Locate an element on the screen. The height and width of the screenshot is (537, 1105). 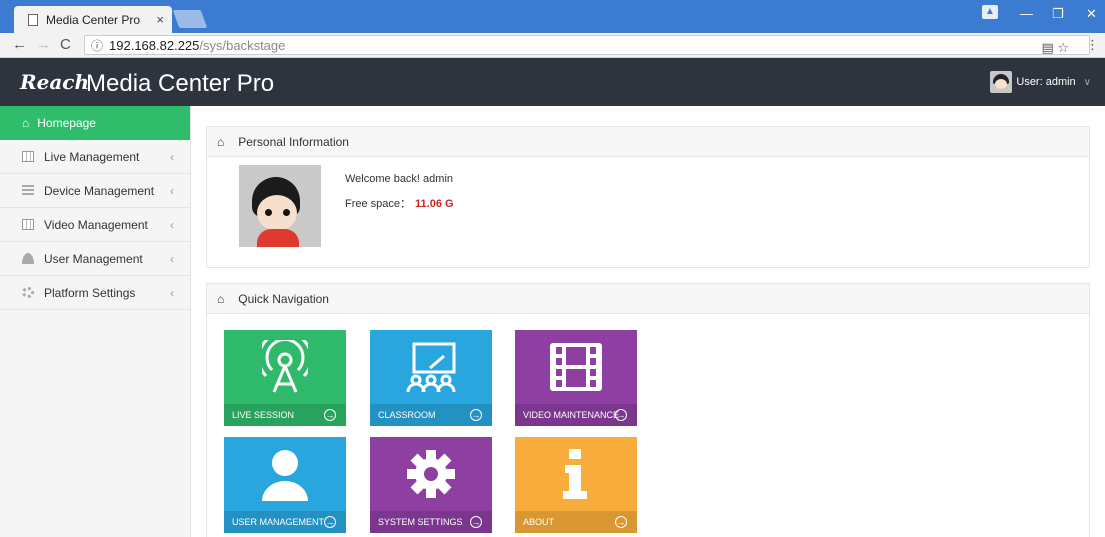
classroom-icon is located at coordinates (431, 367).